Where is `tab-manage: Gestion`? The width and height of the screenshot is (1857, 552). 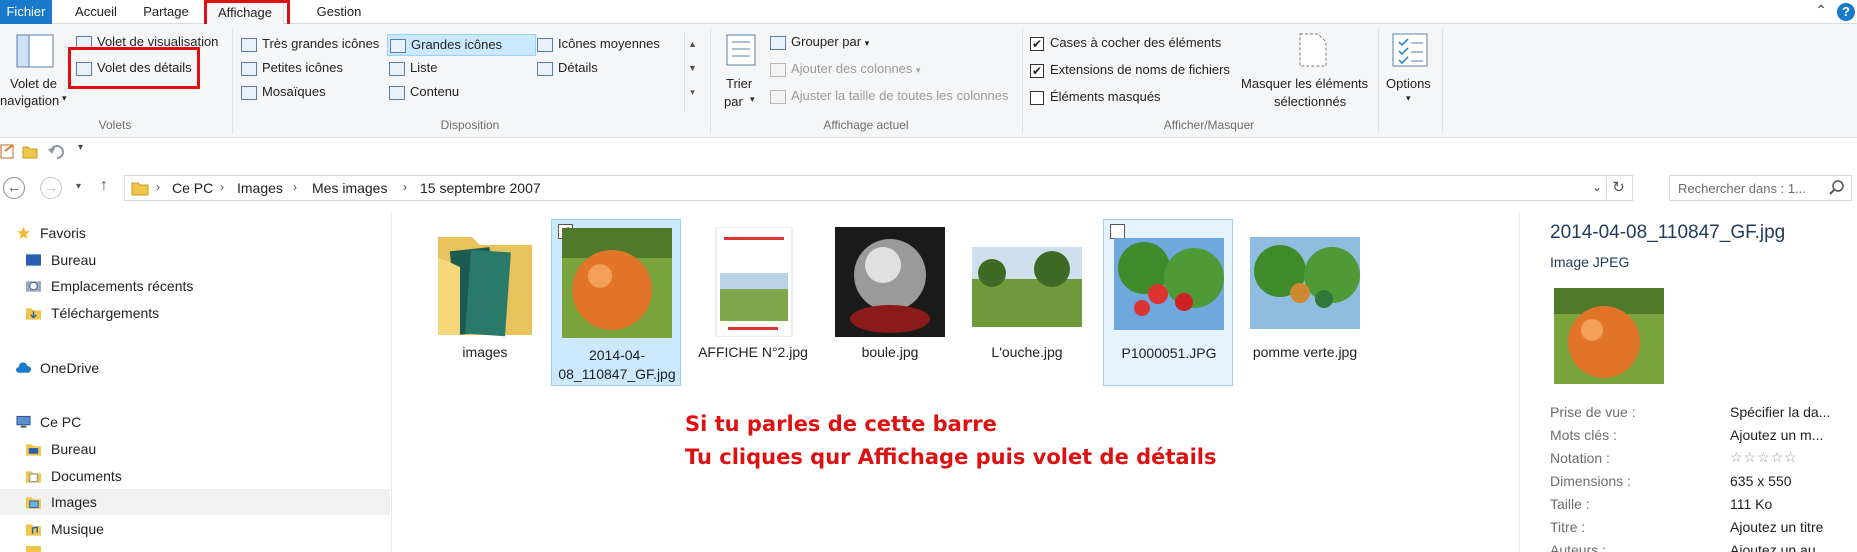 tab-manage: Gestion is located at coordinates (339, 12).